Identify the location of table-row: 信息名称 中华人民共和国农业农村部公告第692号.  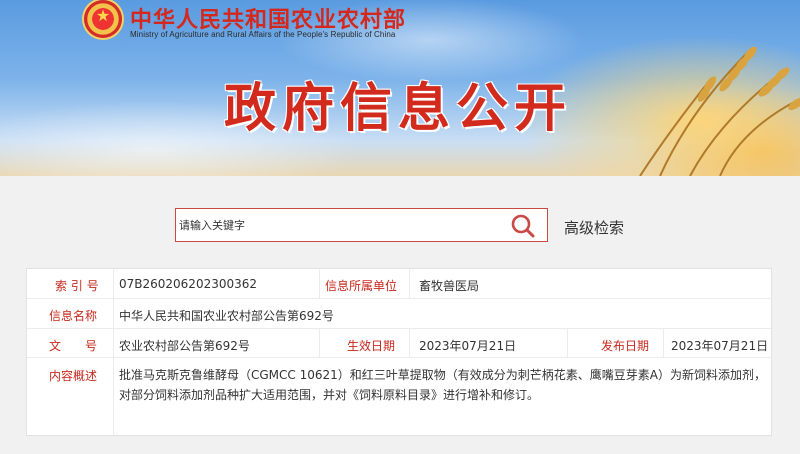
(399, 313).